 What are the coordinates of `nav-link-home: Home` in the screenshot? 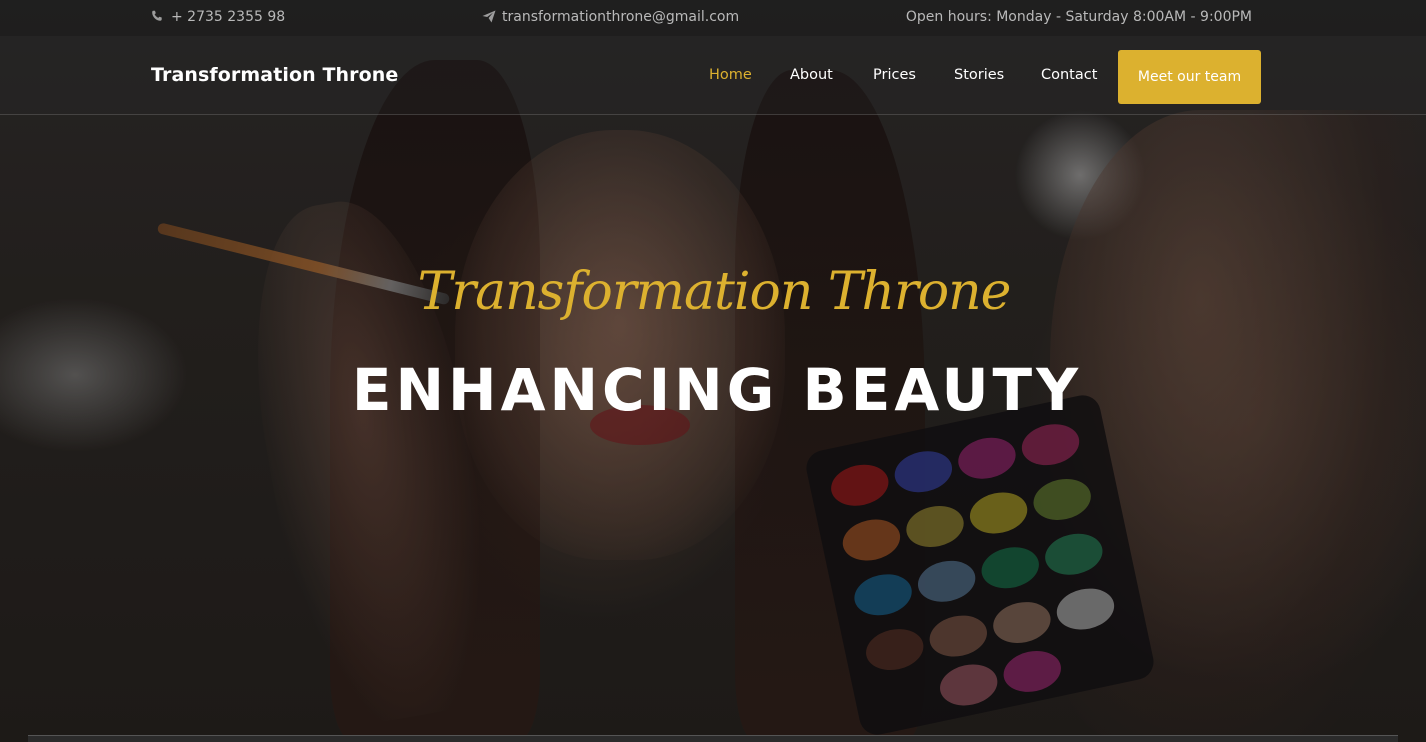 It's located at (730, 75).